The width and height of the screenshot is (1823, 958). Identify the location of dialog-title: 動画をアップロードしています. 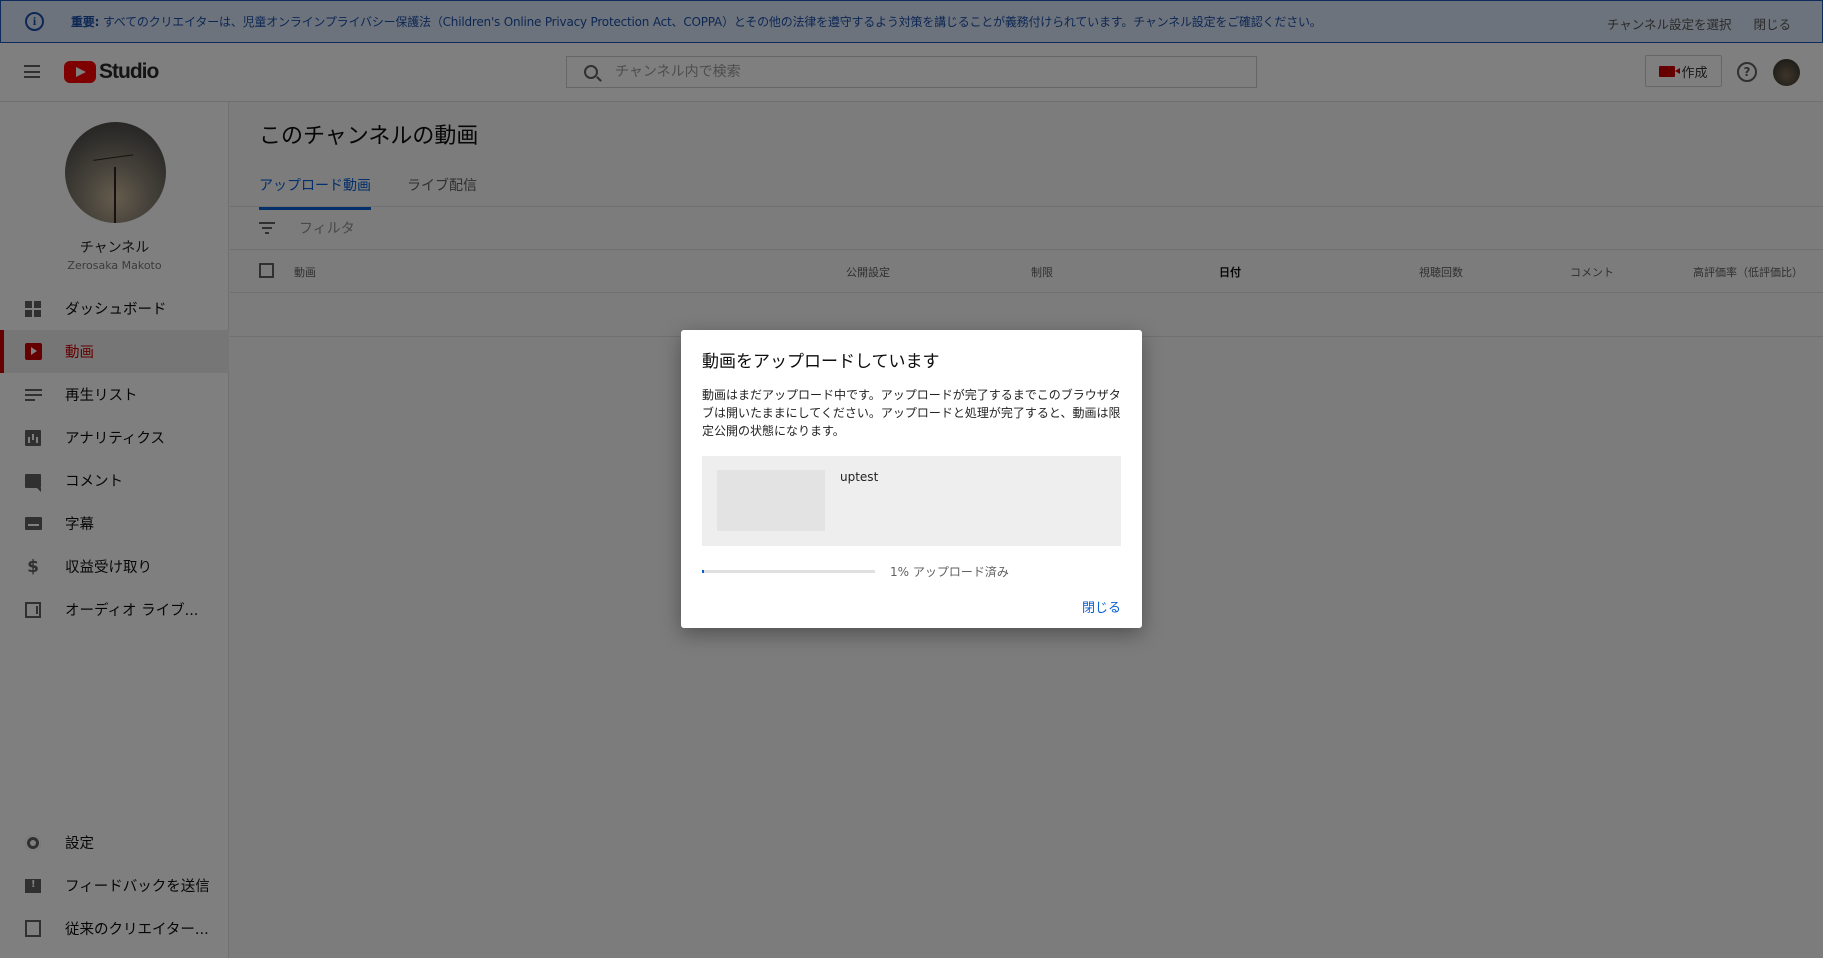
(821, 362).